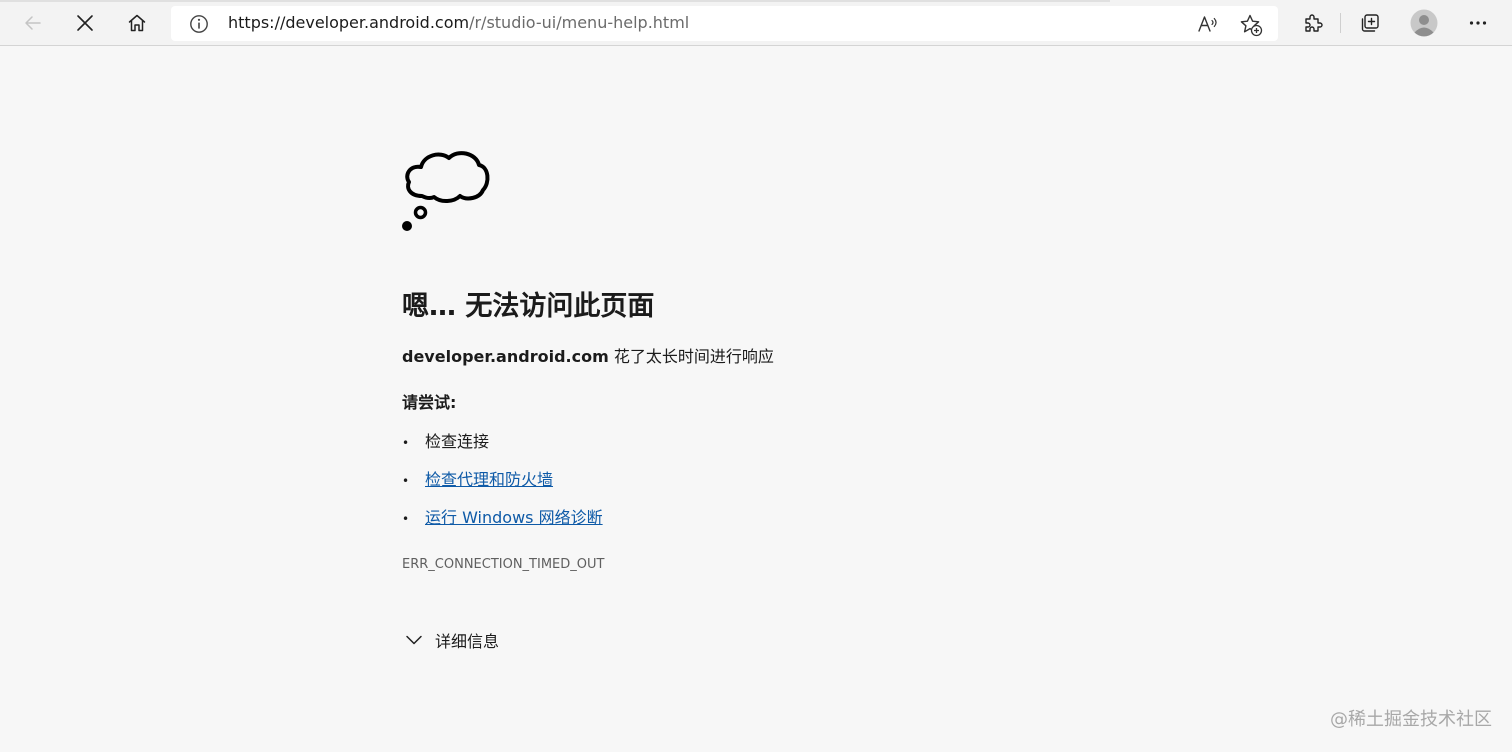  I want to click on profile-avatar-icon, so click(1424, 23).